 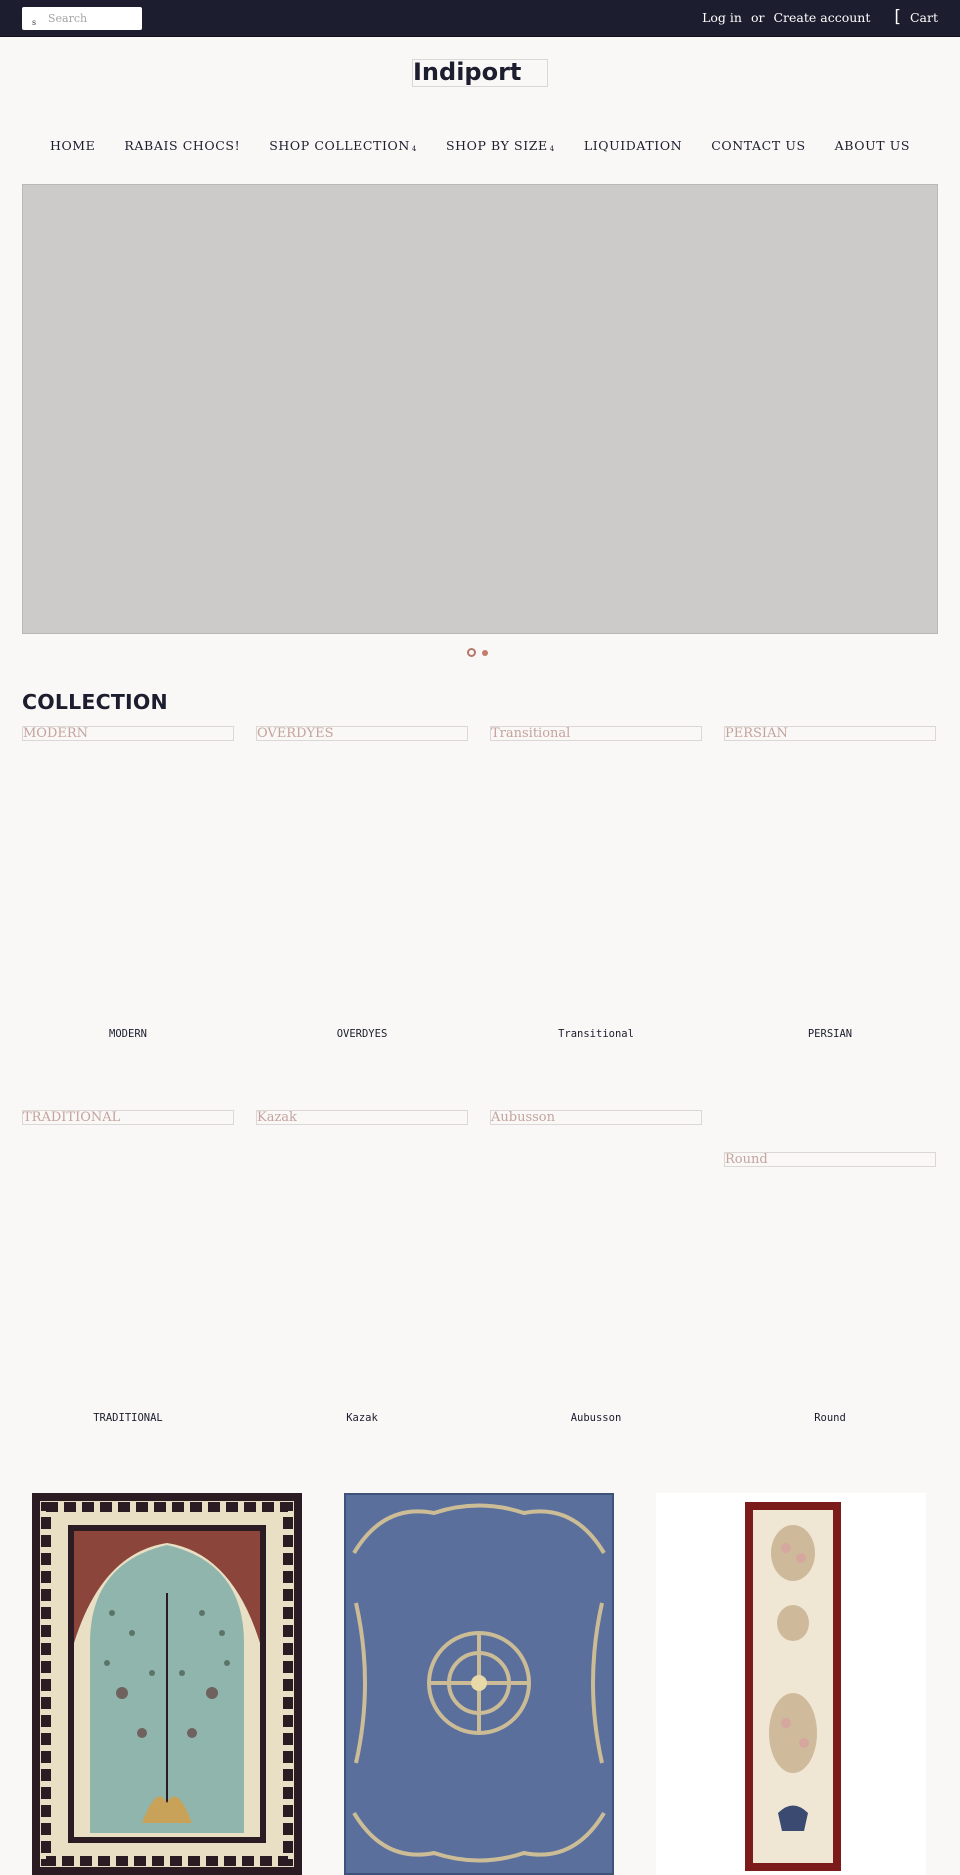 I want to click on nav-item-label: SHOP COLLECTION, so click(x=339, y=145).